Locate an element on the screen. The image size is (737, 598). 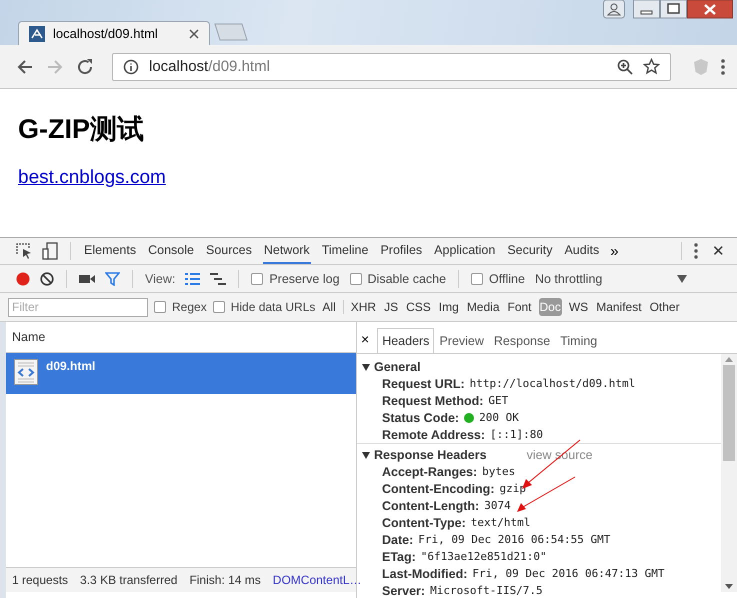
type-filter: All is located at coordinates (329, 307).